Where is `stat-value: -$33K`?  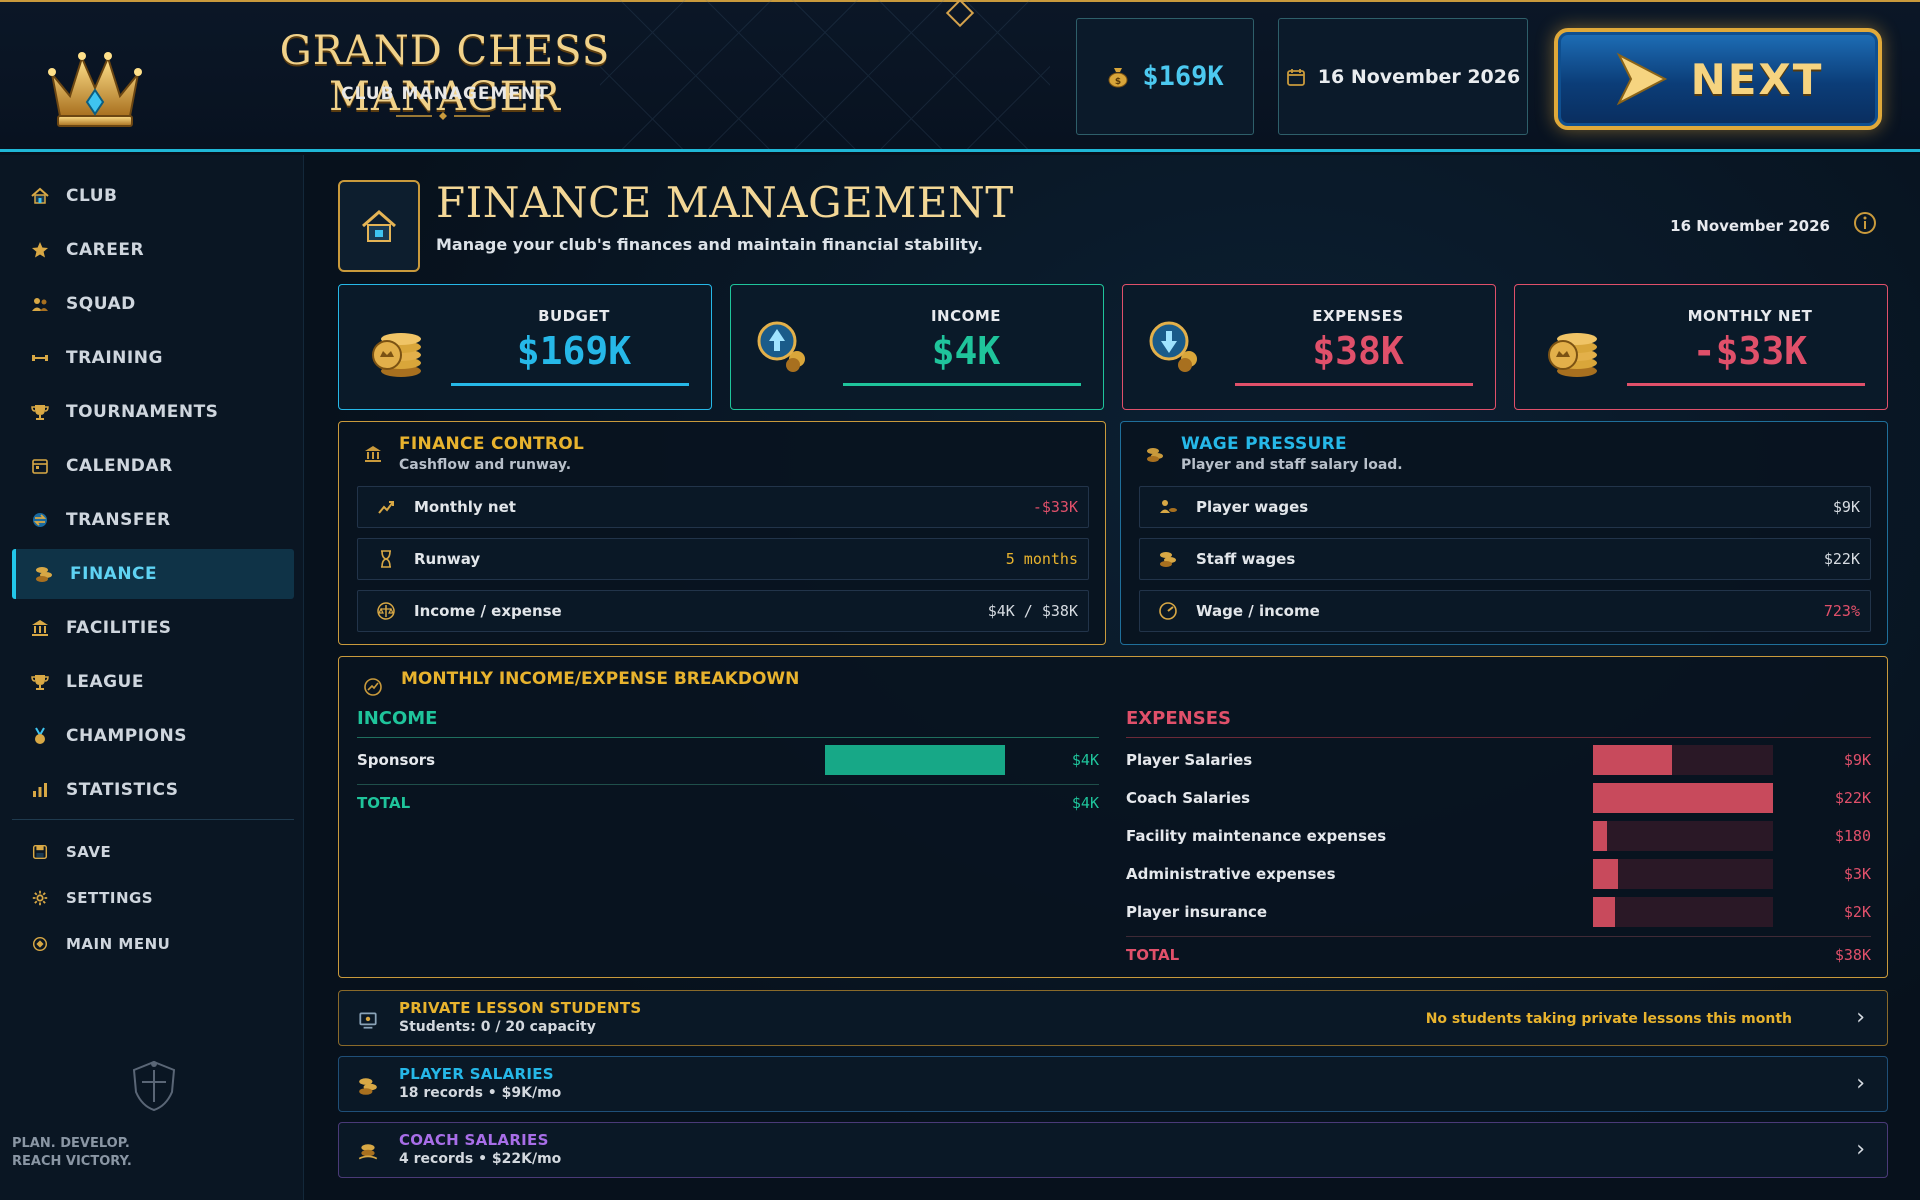 stat-value: -$33K is located at coordinates (1750, 351).